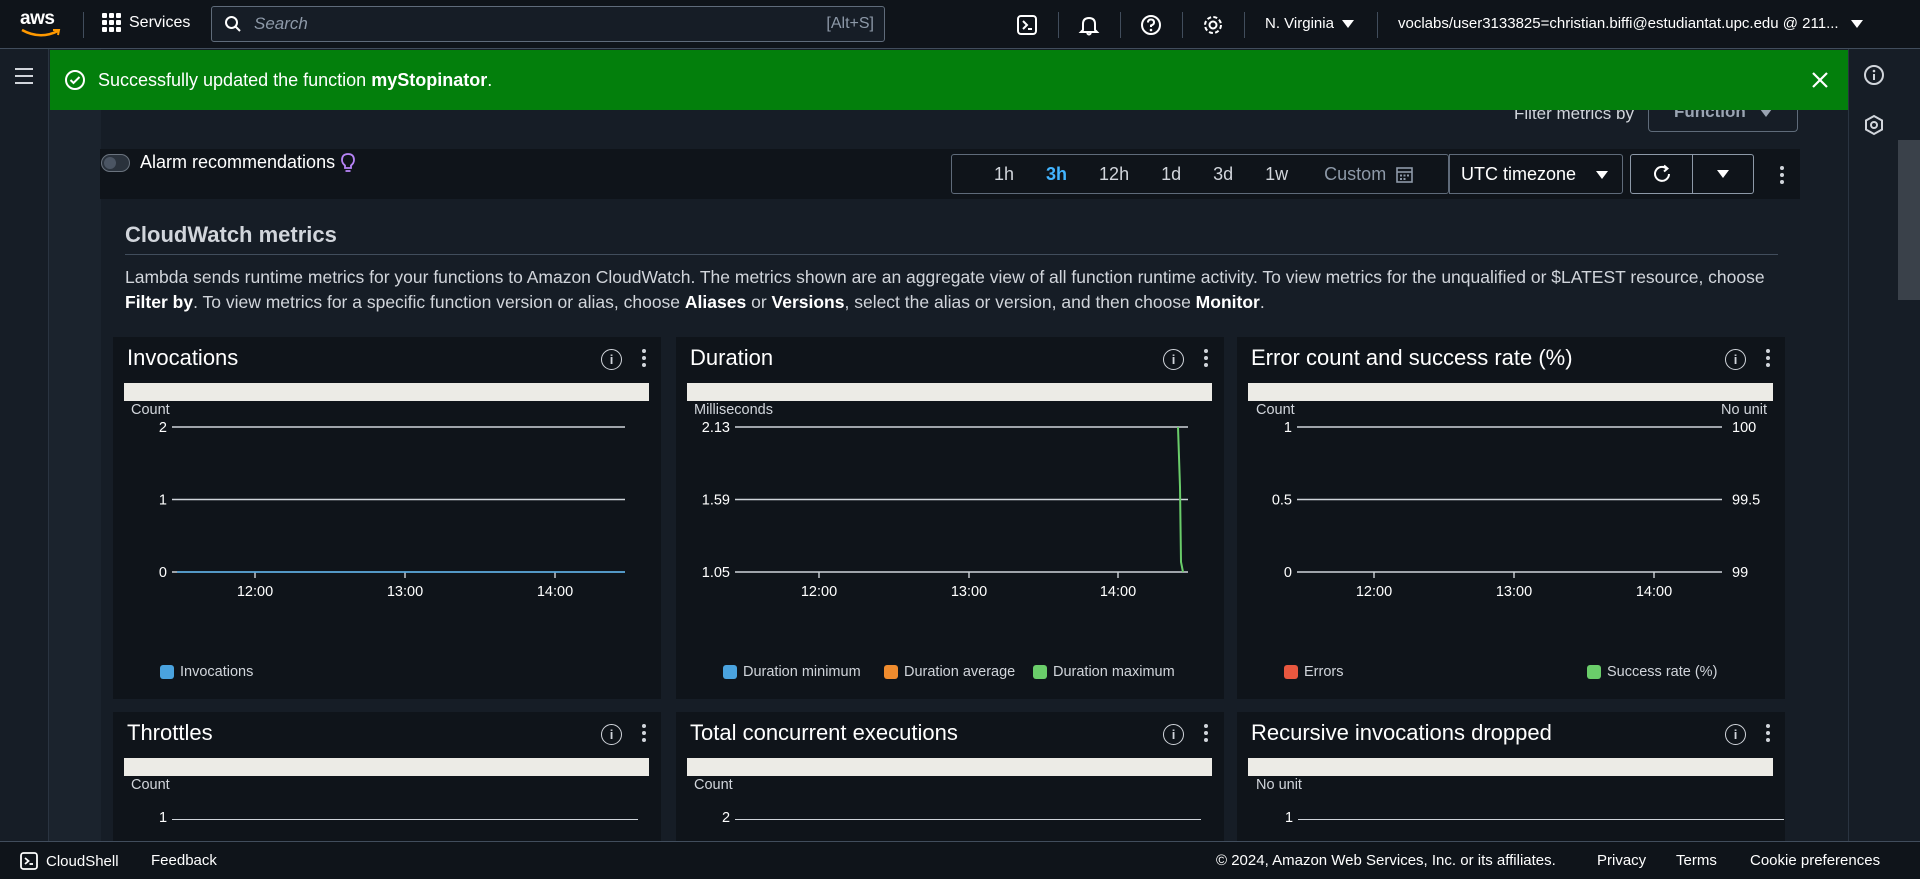 The width and height of the screenshot is (1920, 879). I want to click on y2-tick-label: 99, so click(1740, 573).